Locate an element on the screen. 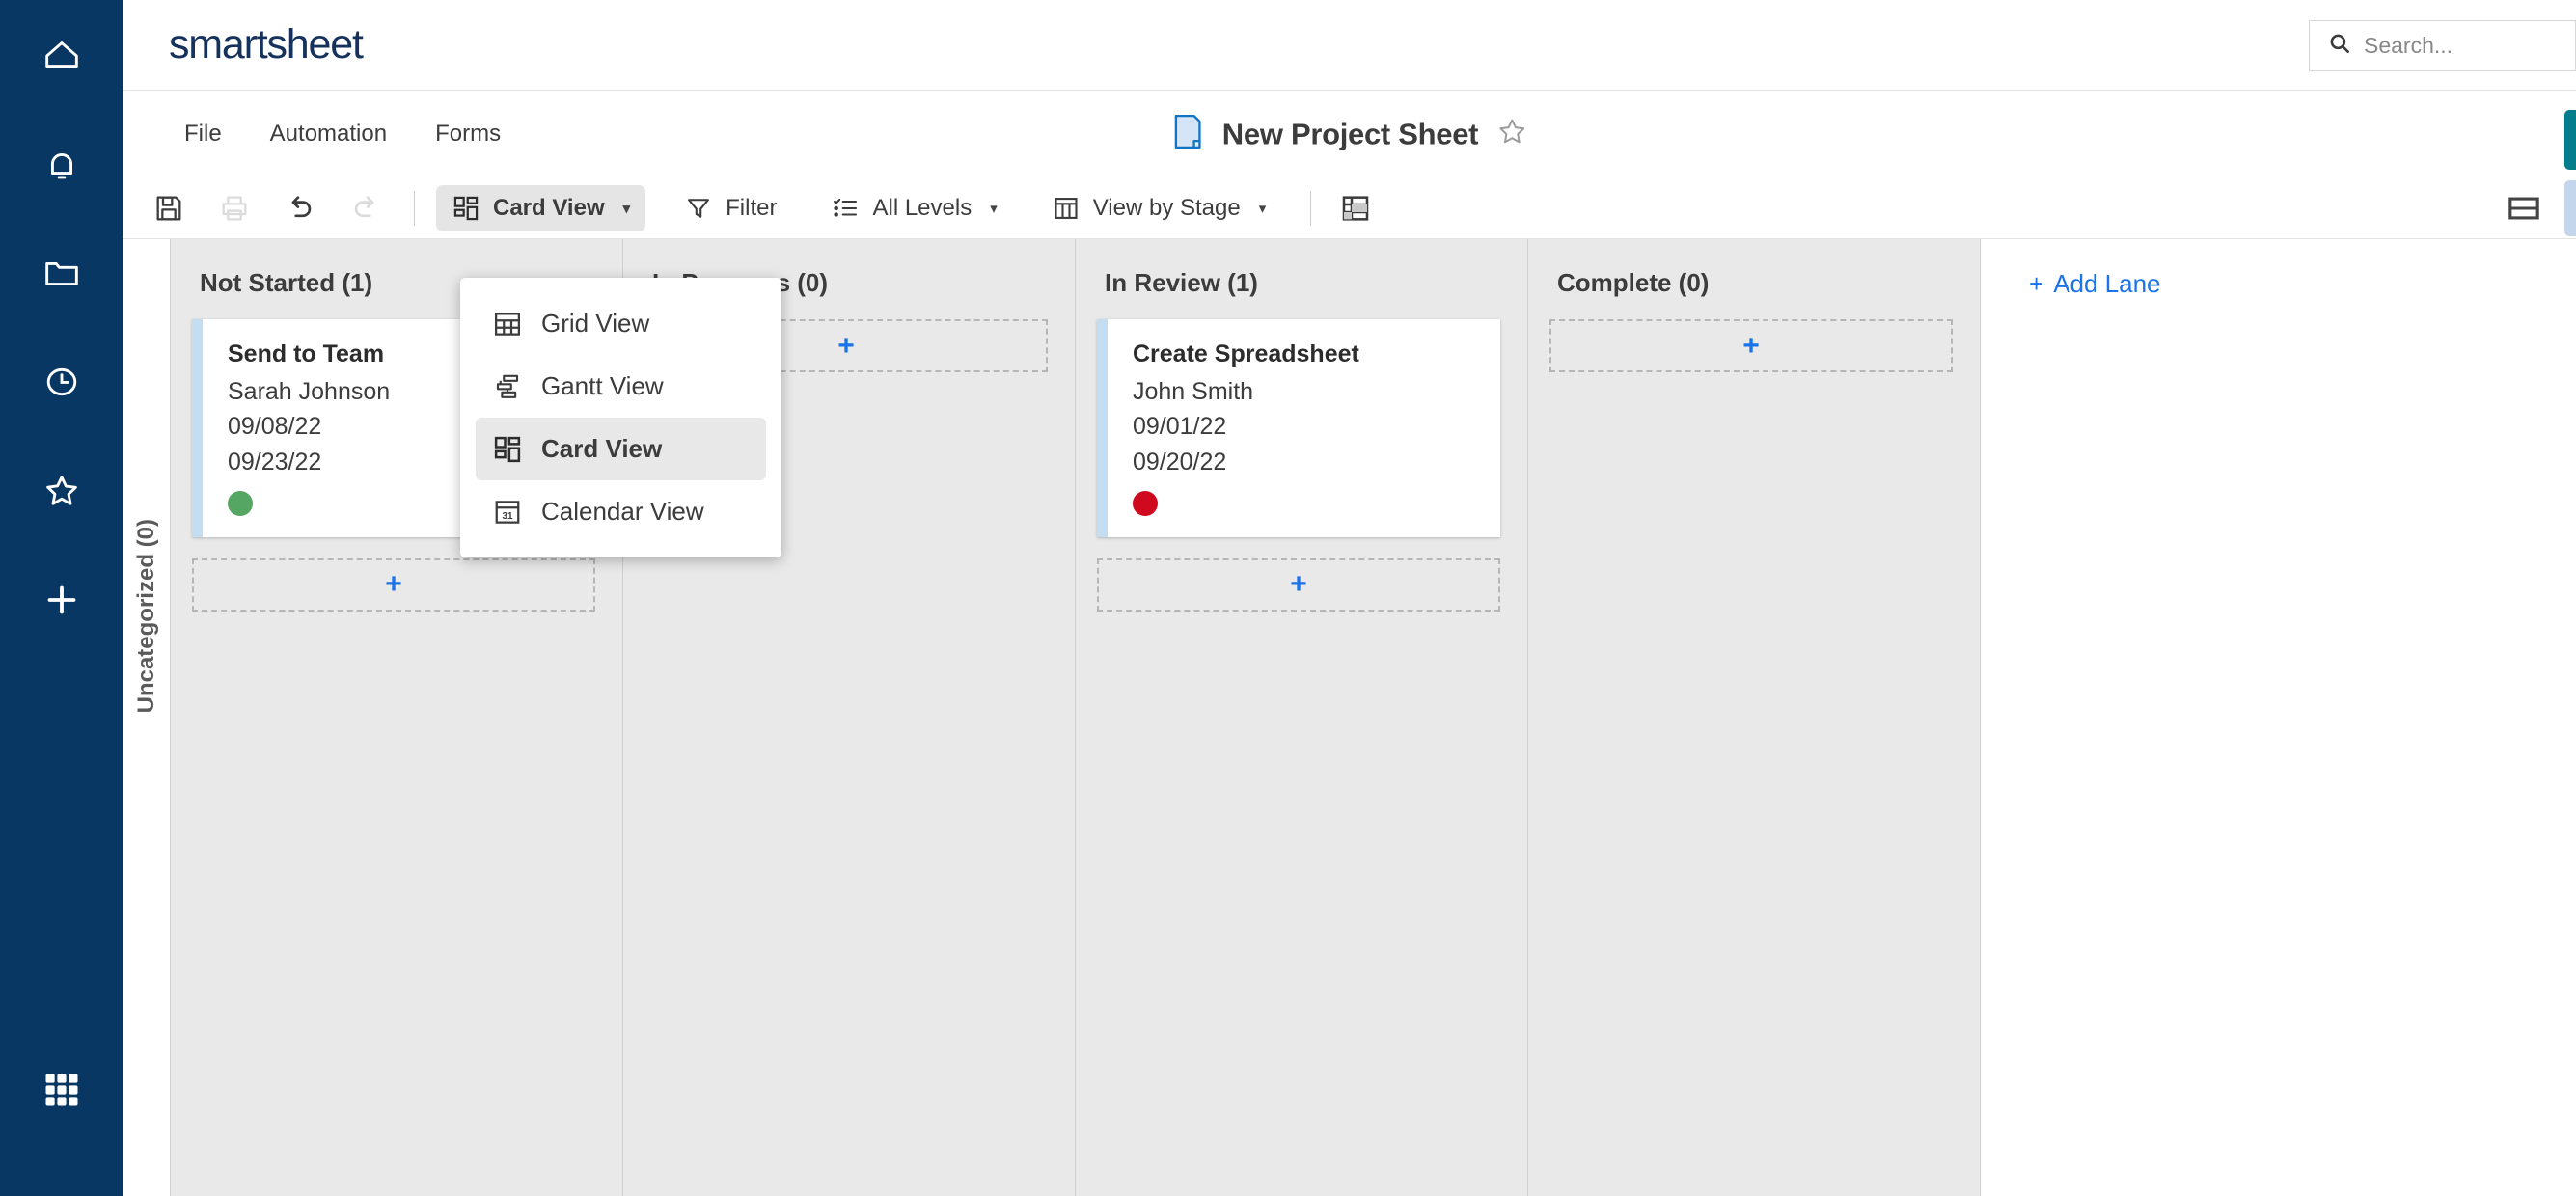  grid-view-icon is located at coordinates (508, 324).